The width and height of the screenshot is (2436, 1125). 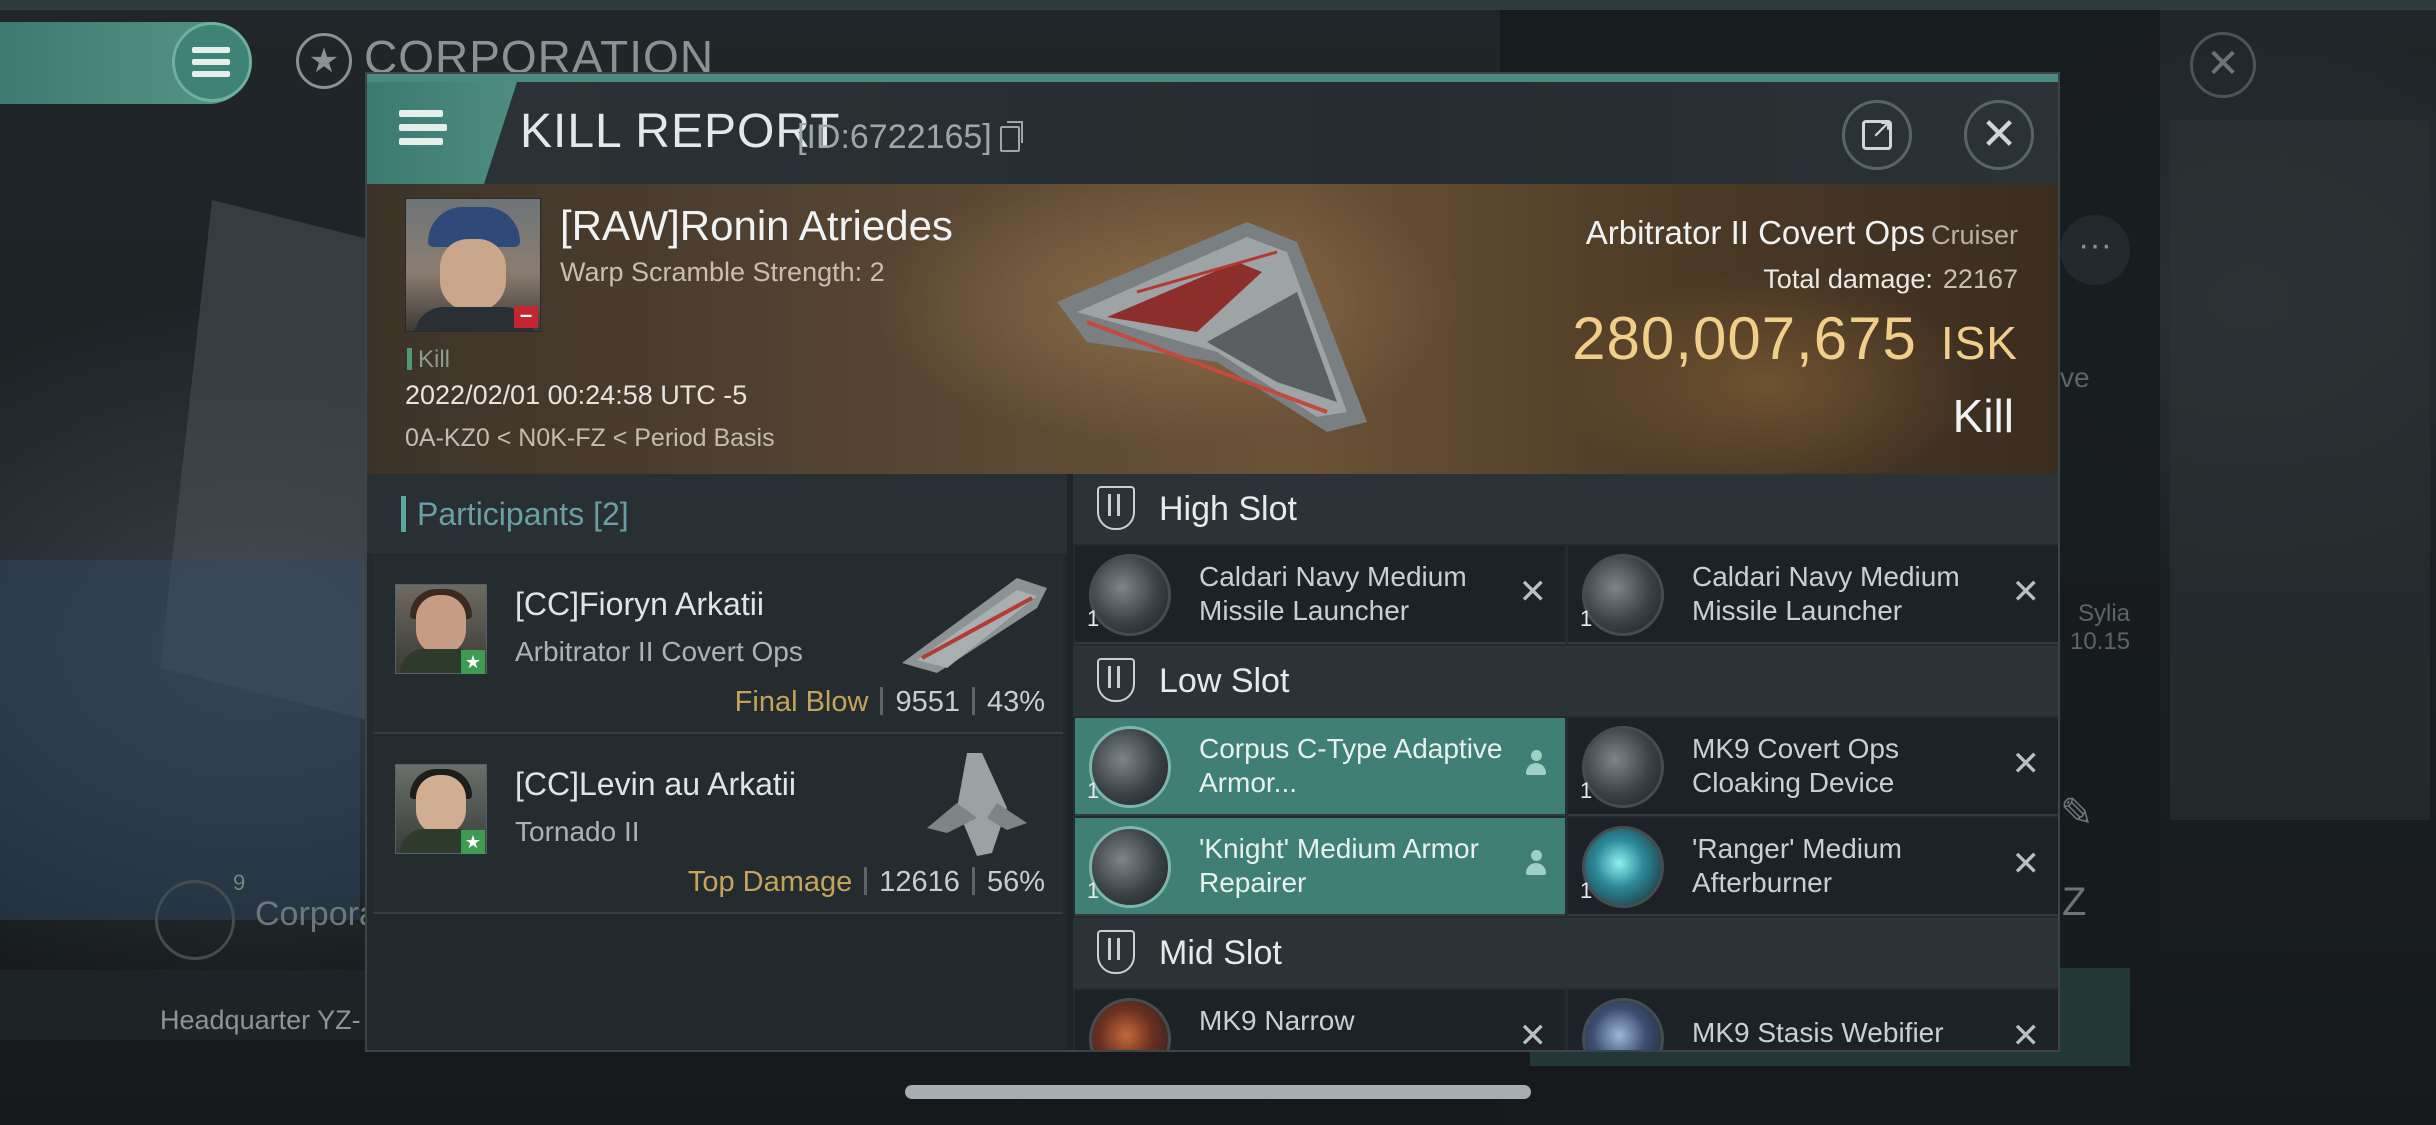 I want to click on low-slot-title: Low Slot, so click(x=1224, y=681).